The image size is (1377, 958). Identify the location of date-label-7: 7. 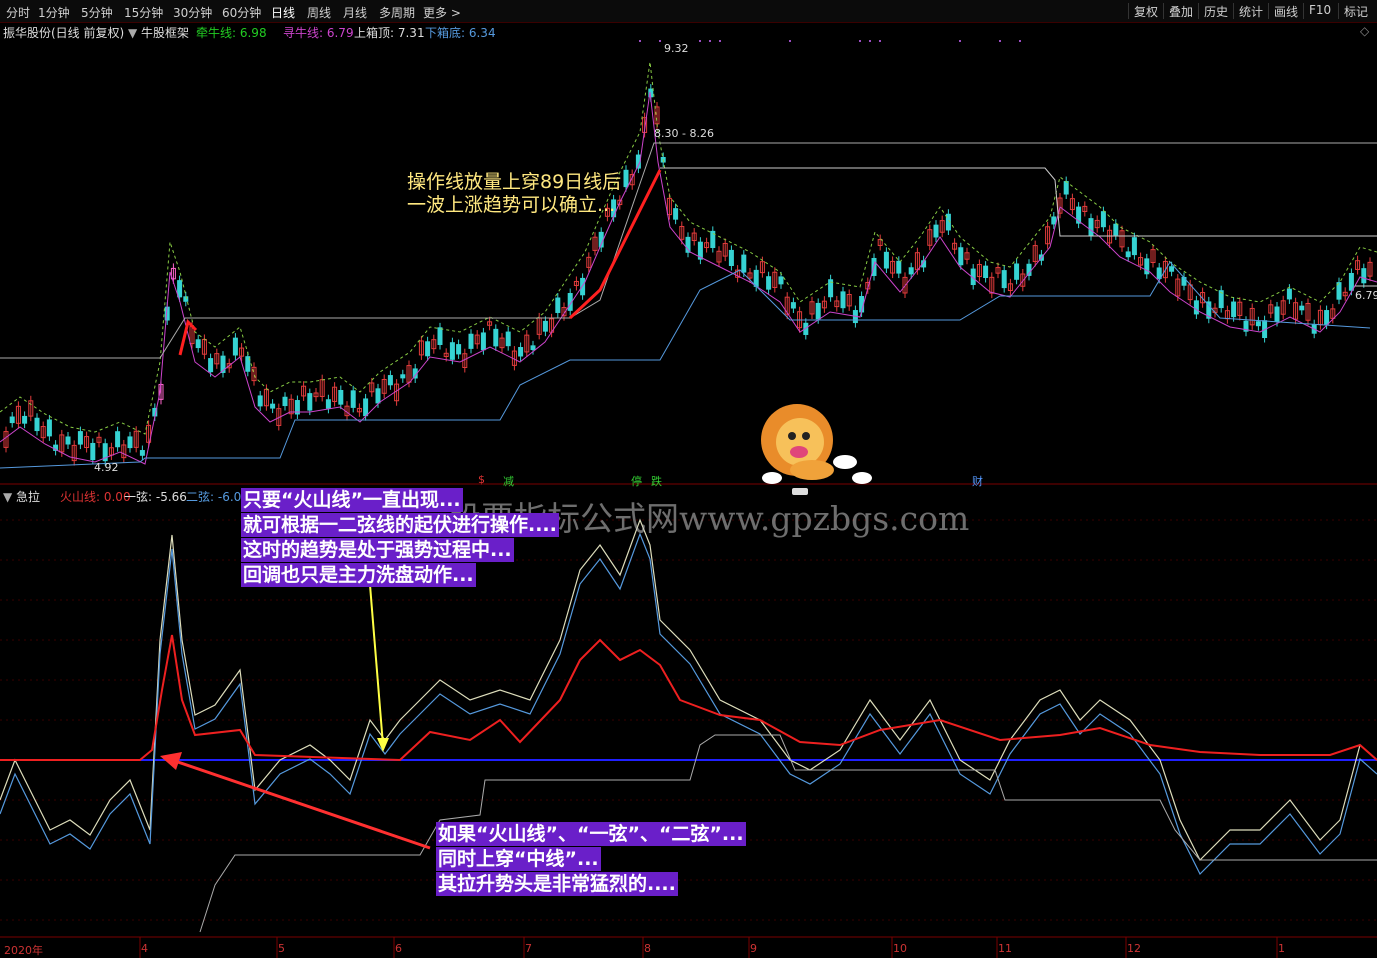
(528, 948).